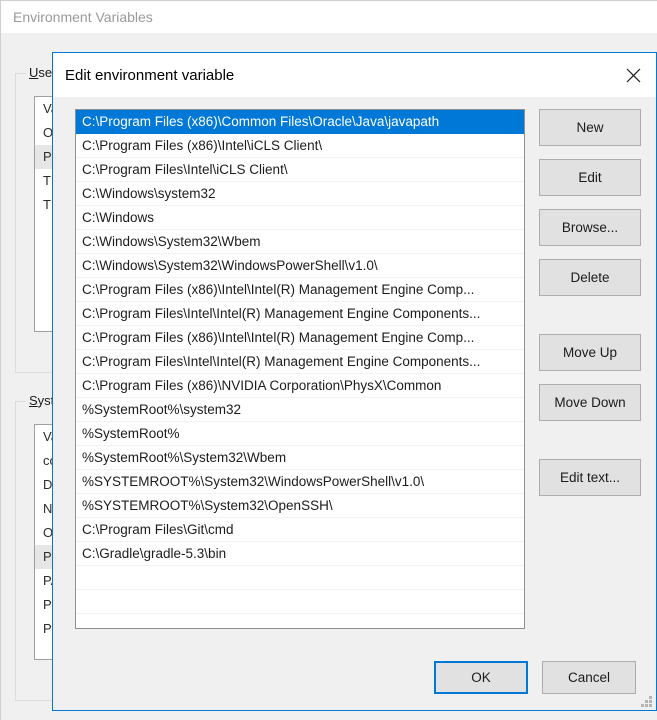 The height and width of the screenshot is (720, 657). Describe the element at coordinates (34, 72) in the screenshot. I see `user-legend-accel: U` at that location.